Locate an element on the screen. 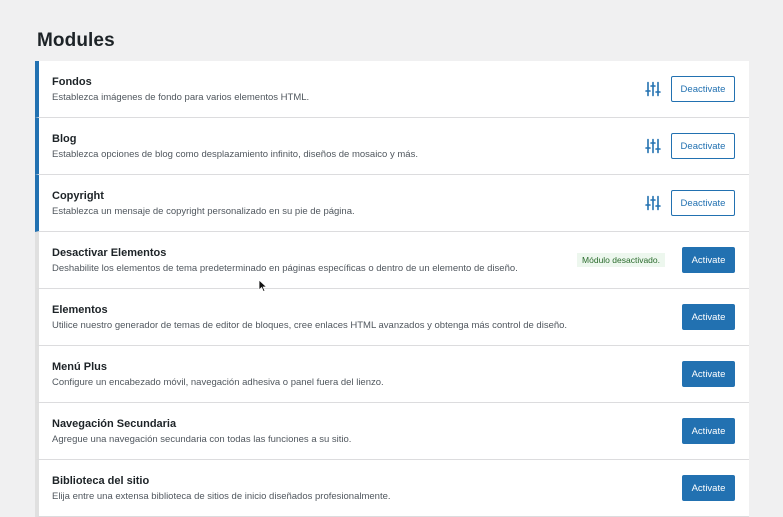 This screenshot has width=783, height=517. page-title: Modules is located at coordinates (76, 40).